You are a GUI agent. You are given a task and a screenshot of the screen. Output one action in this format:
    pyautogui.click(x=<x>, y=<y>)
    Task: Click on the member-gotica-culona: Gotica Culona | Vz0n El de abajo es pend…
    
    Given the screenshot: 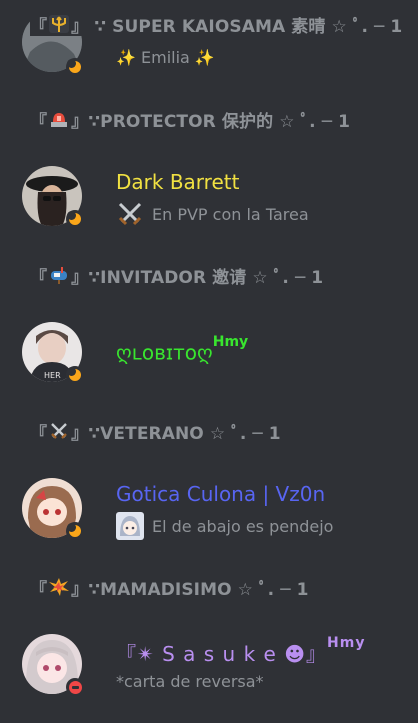 What is the action you would take?
    pyautogui.click(x=215, y=513)
    